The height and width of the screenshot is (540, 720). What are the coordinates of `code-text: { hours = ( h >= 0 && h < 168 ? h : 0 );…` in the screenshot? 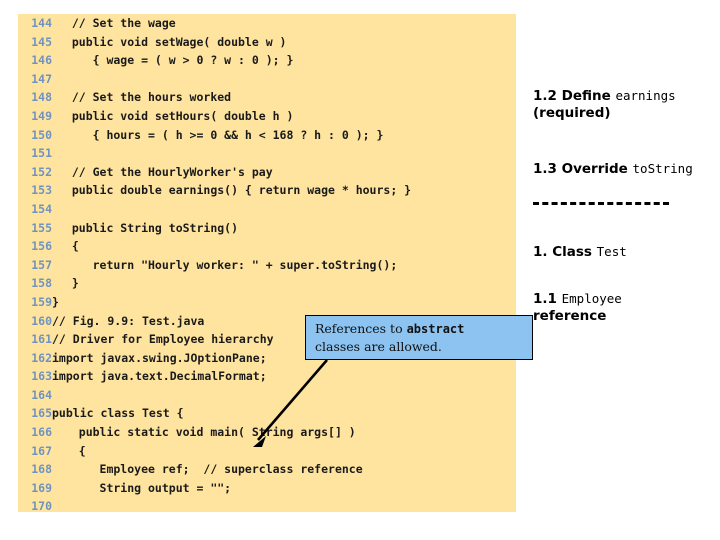 It's located at (221, 134).